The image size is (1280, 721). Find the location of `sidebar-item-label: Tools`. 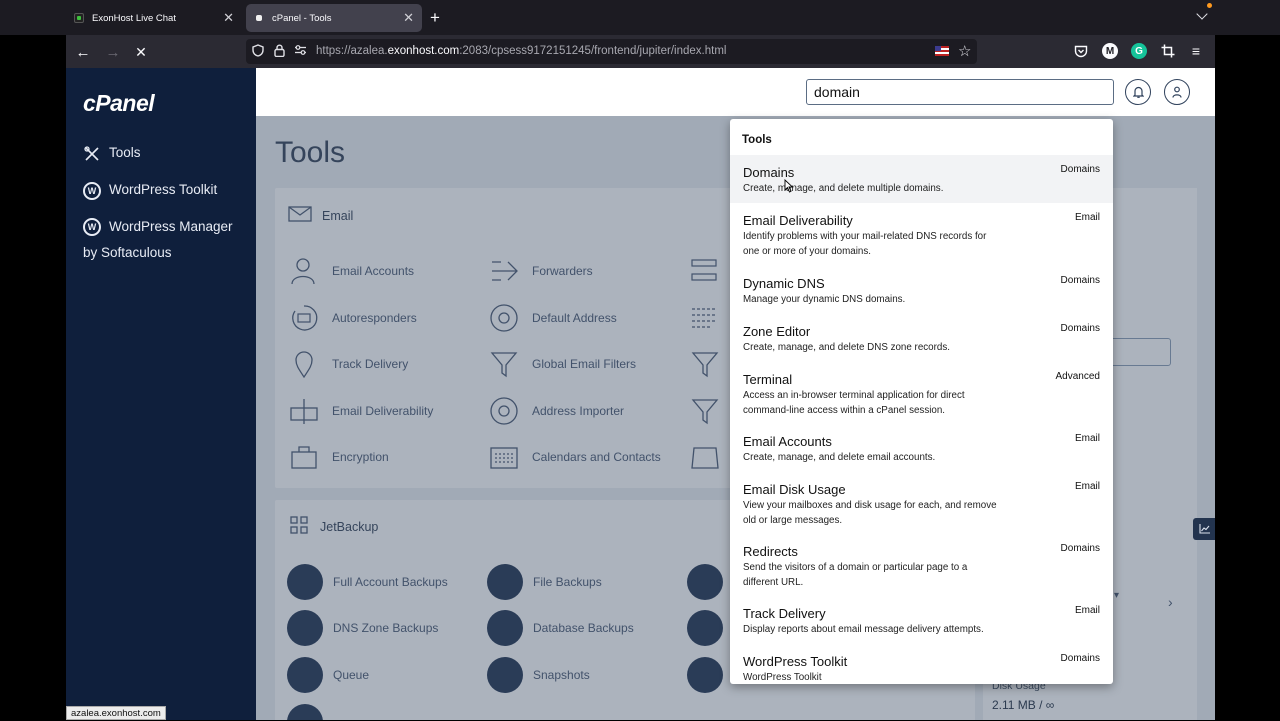

sidebar-item-label: Tools is located at coordinates (125, 152).